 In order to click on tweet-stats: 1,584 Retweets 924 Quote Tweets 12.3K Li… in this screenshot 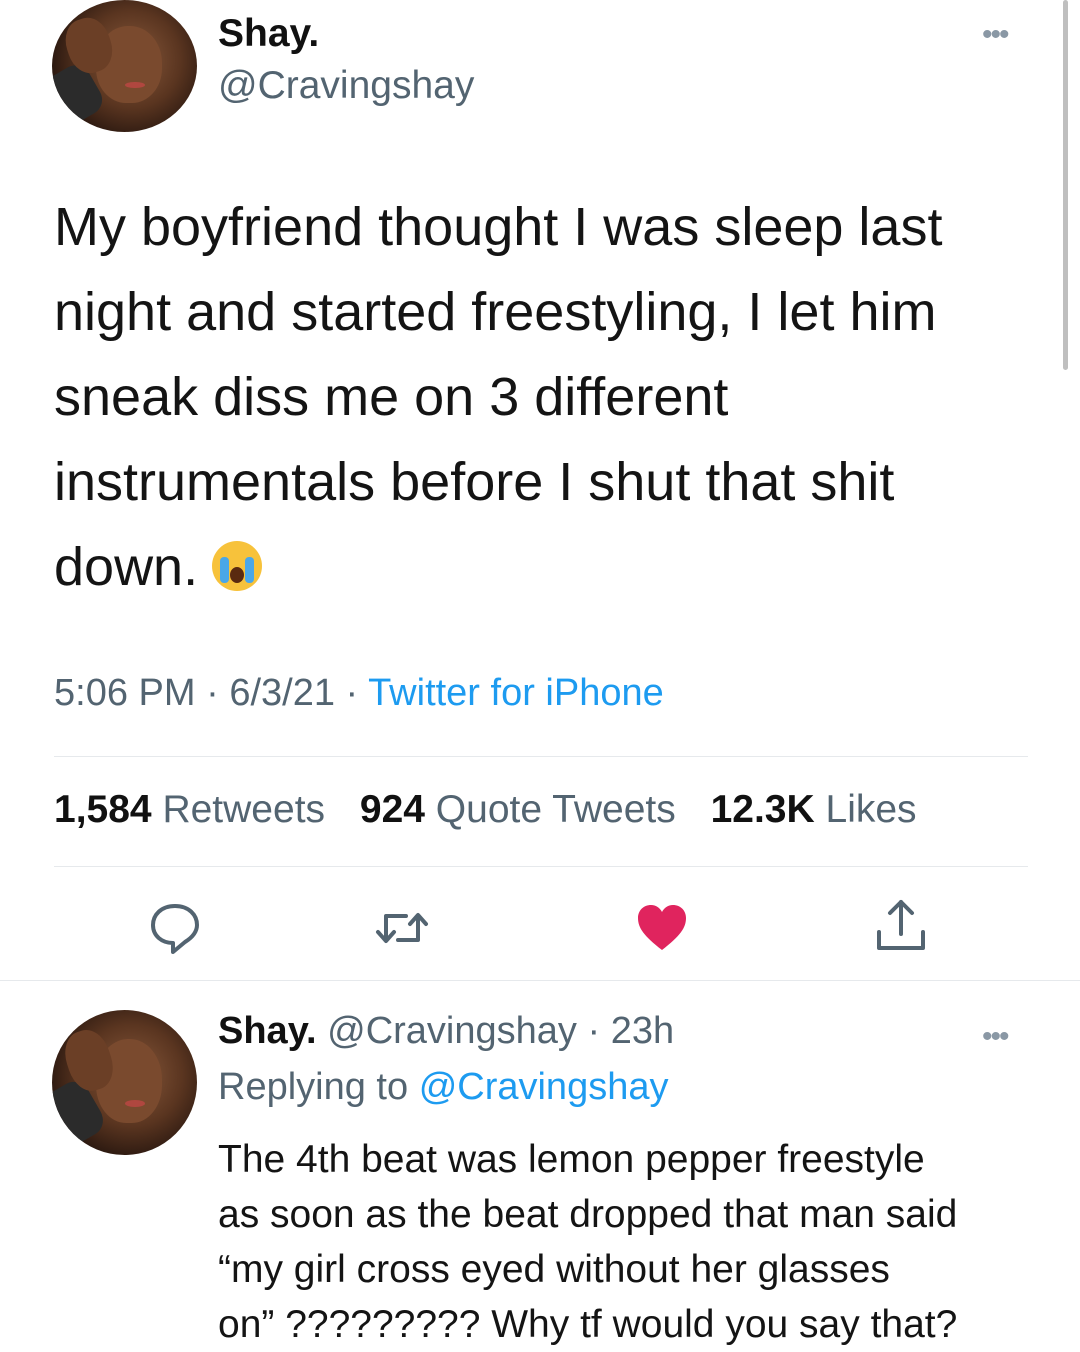, I will do `click(485, 810)`.